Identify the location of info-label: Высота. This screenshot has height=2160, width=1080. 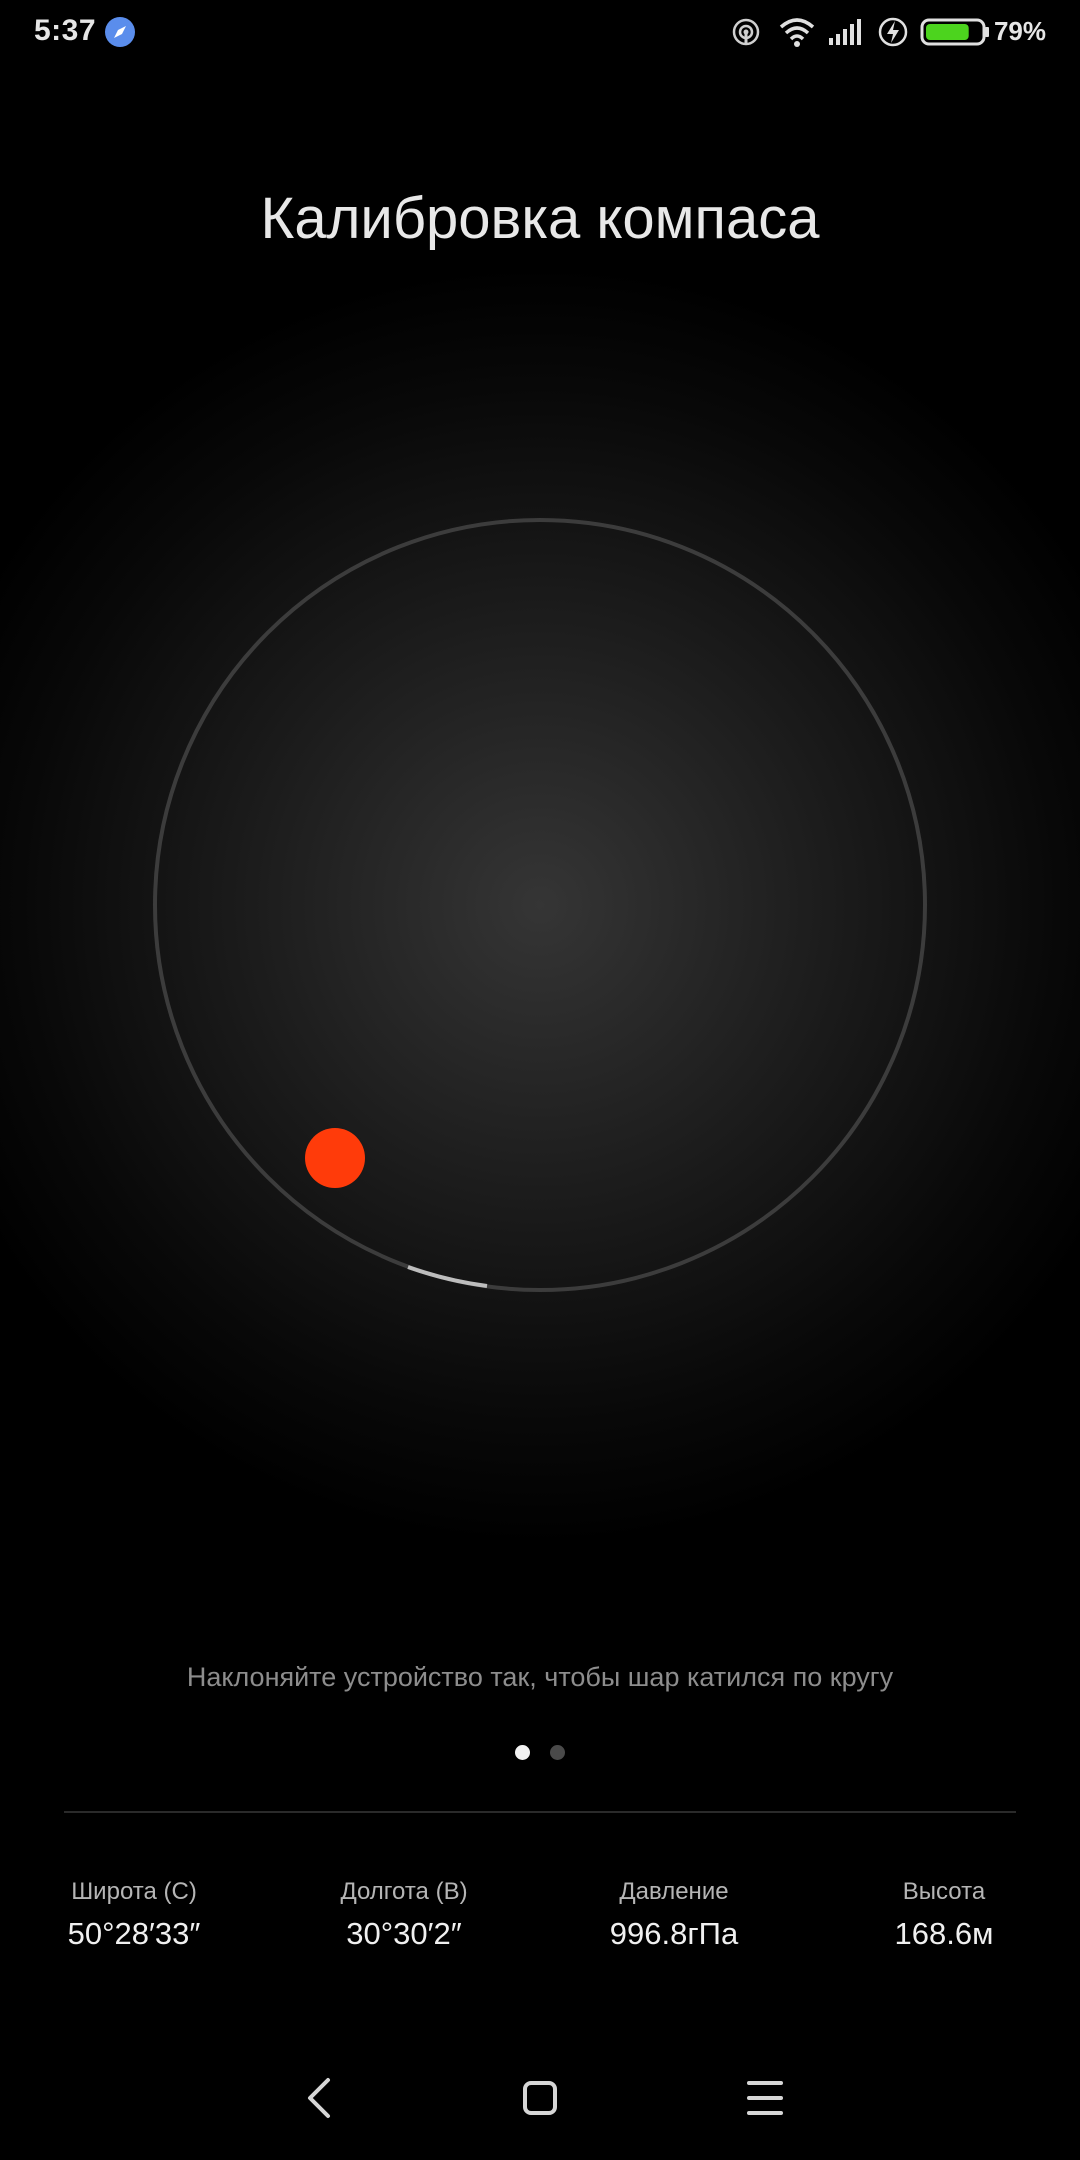
(944, 1891).